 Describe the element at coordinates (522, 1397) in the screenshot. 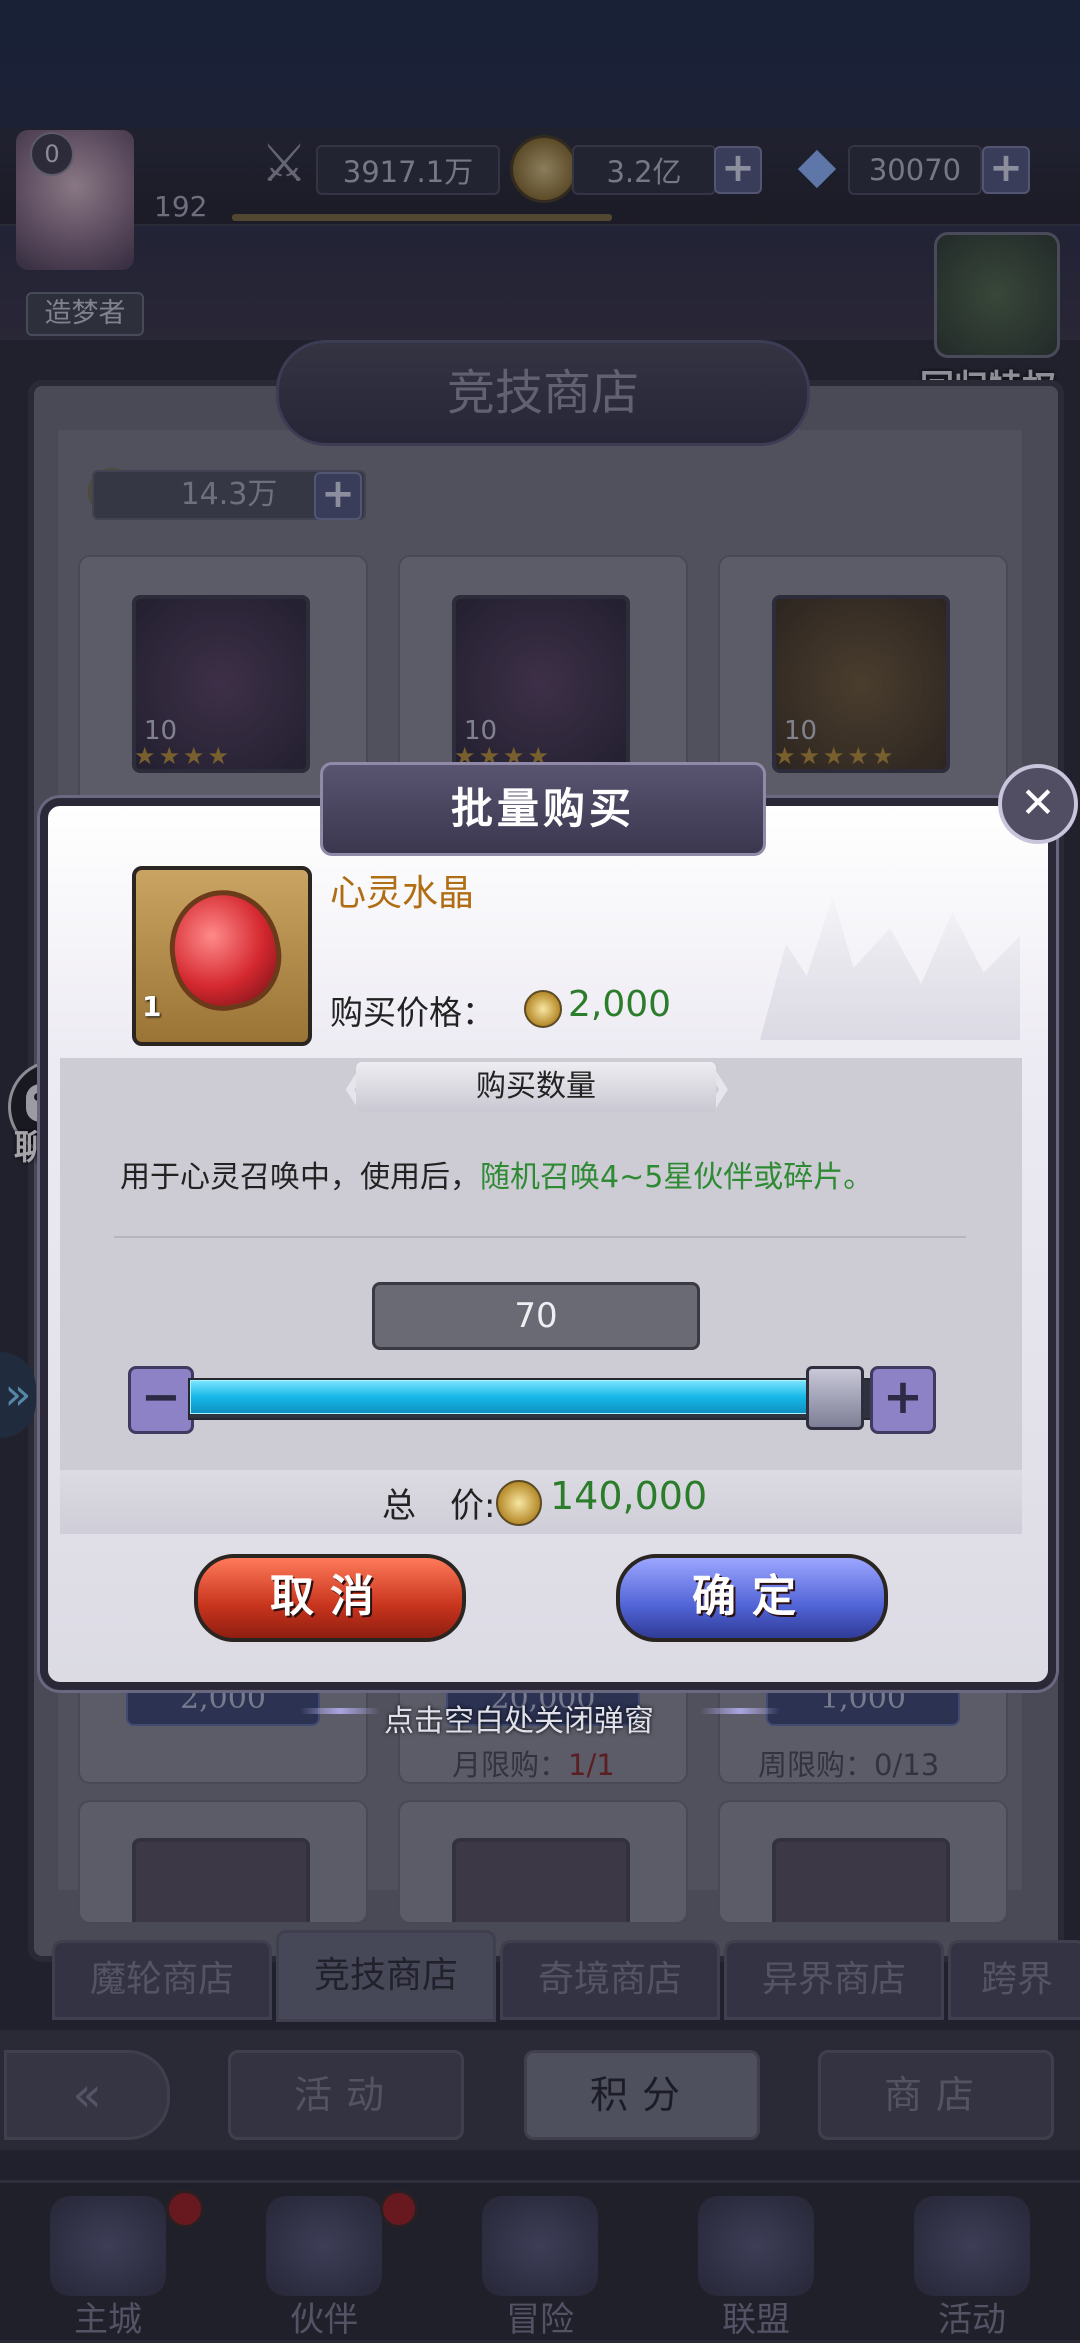

I see `slider-fill` at that location.